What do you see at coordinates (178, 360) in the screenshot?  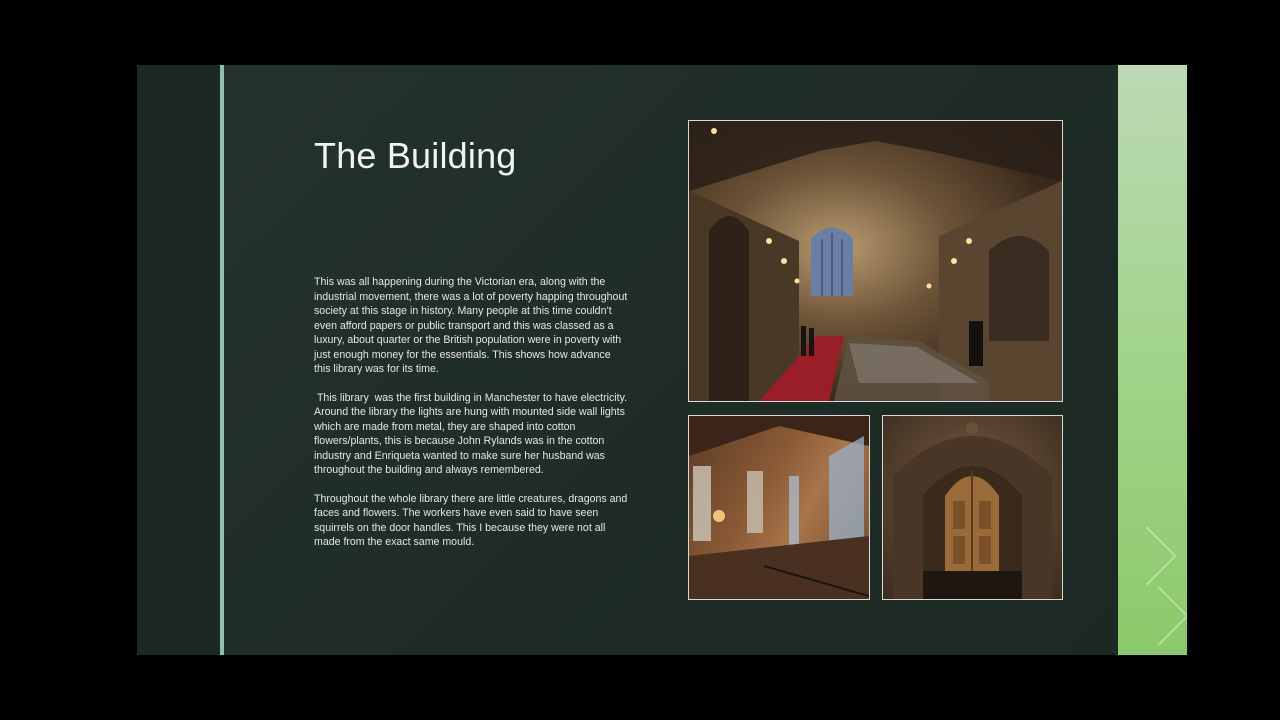 I see `slide-left-band` at bounding box center [178, 360].